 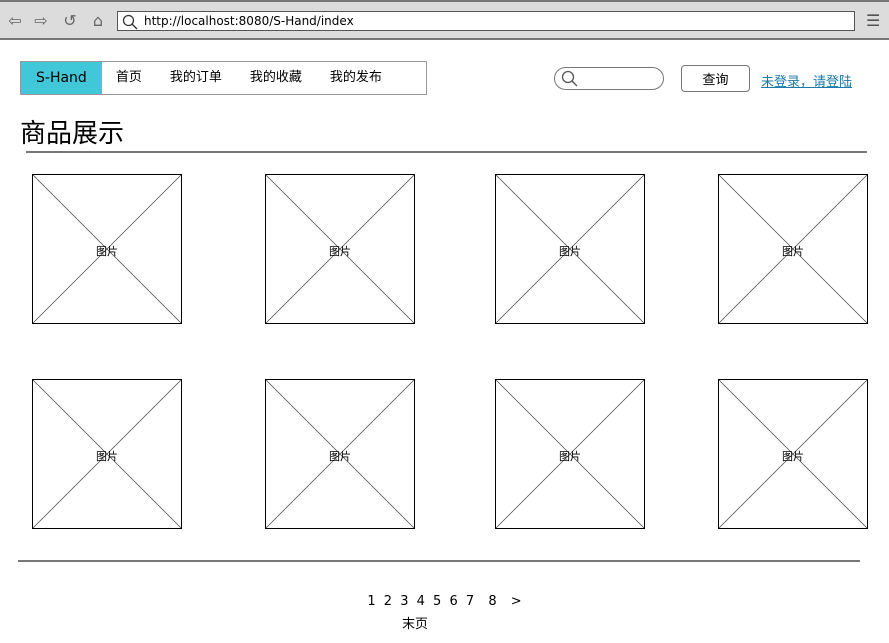 What do you see at coordinates (415, 622) in the screenshot?
I see `last-page: 末页` at bounding box center [415, 622].